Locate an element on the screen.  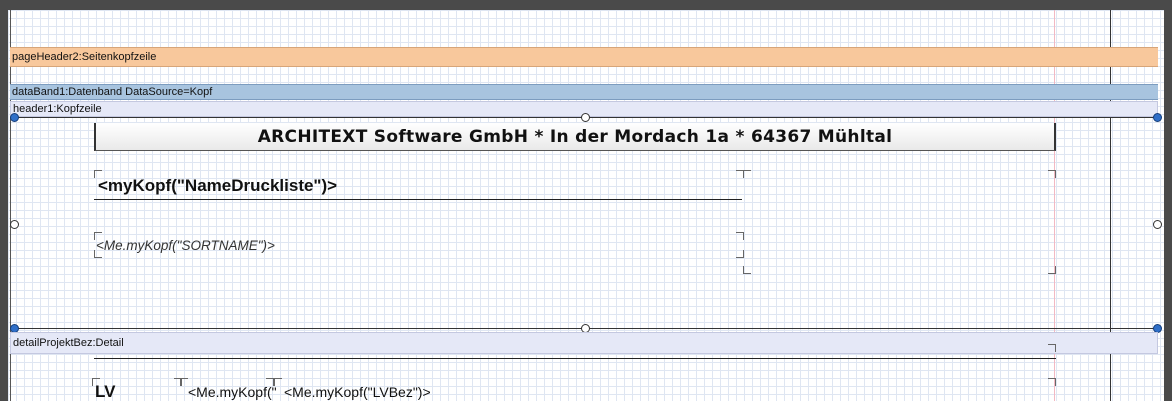
data-band: dataBand1:Datenband DataSource=Kopf is located at coordinates (584, 92).